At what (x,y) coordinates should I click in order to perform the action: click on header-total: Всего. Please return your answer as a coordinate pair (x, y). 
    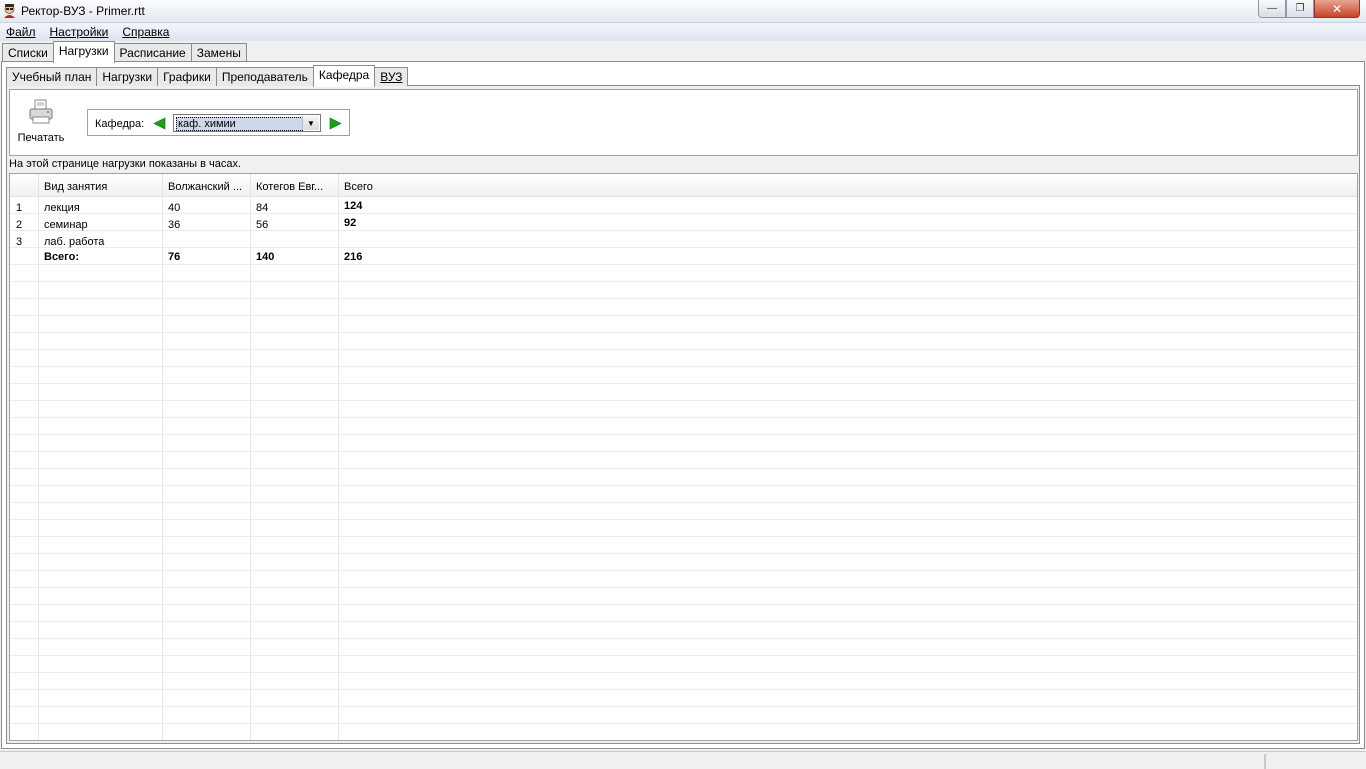
    Looking at the image, I should click on (358, 187).